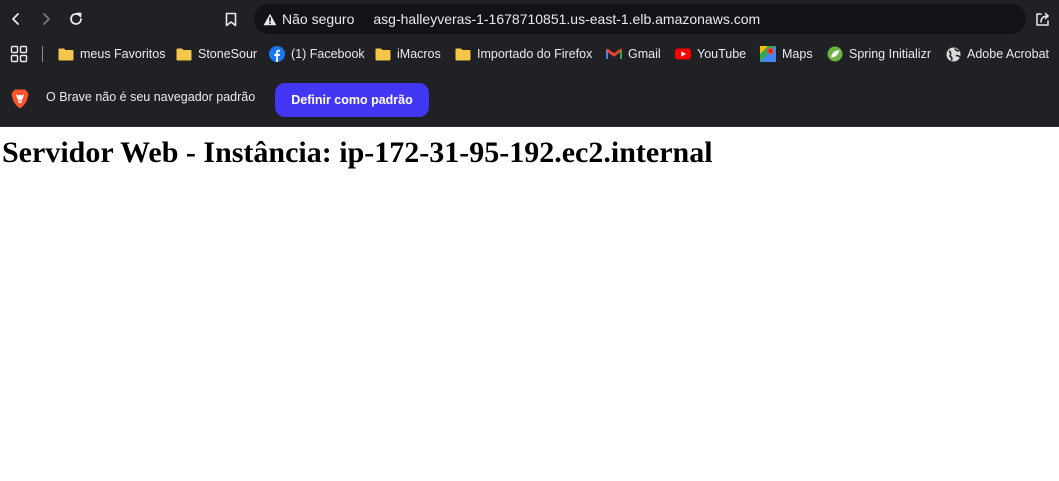  I want to click on youtube-icon, so click(683, 54).